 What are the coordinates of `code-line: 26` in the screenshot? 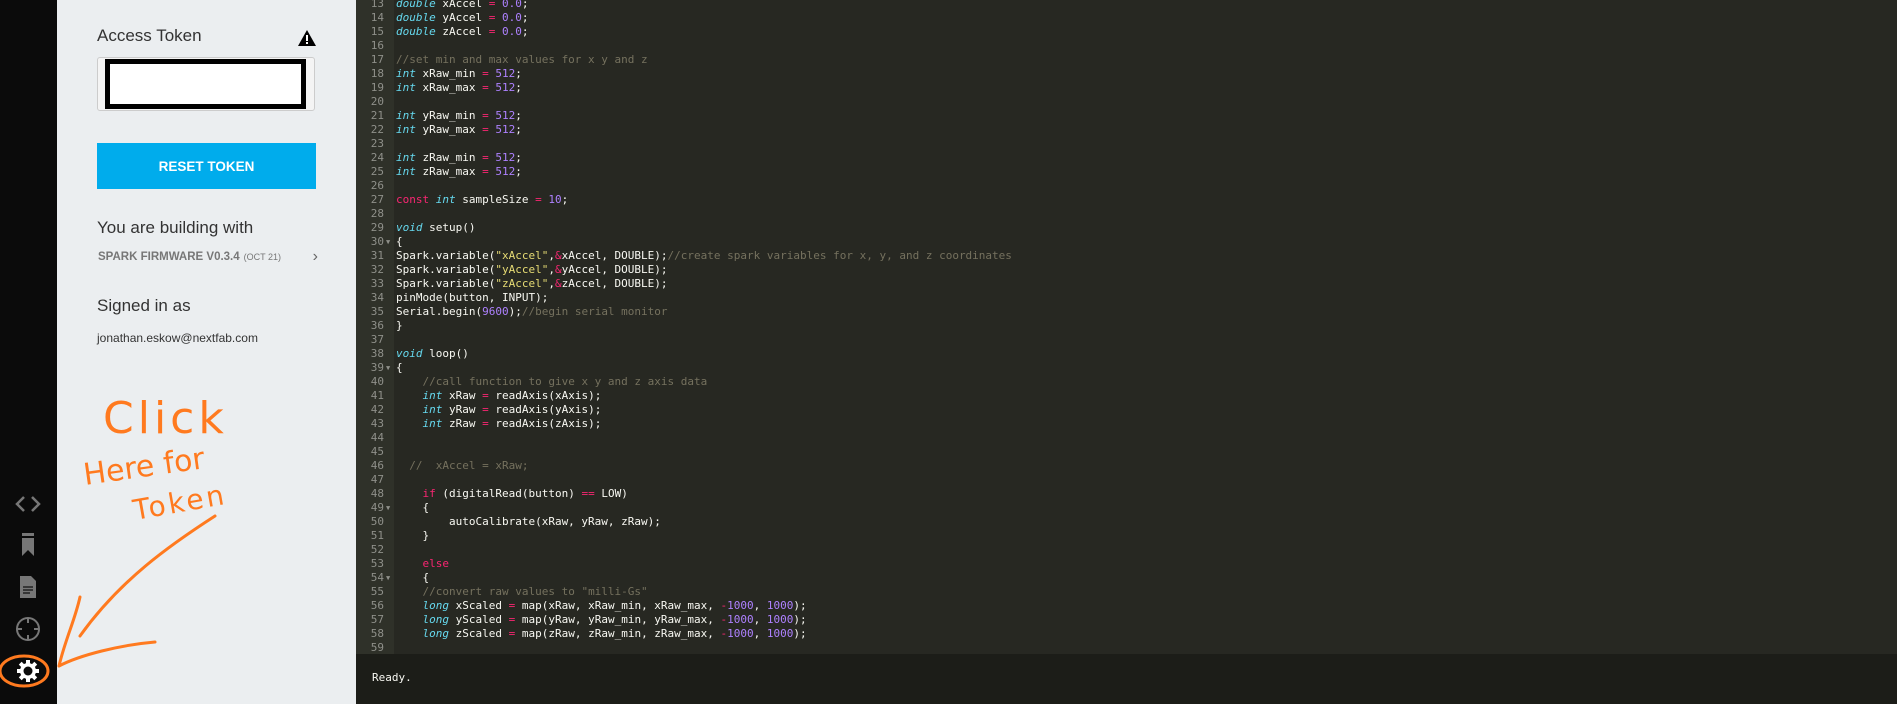 It's located at (1126, 186).